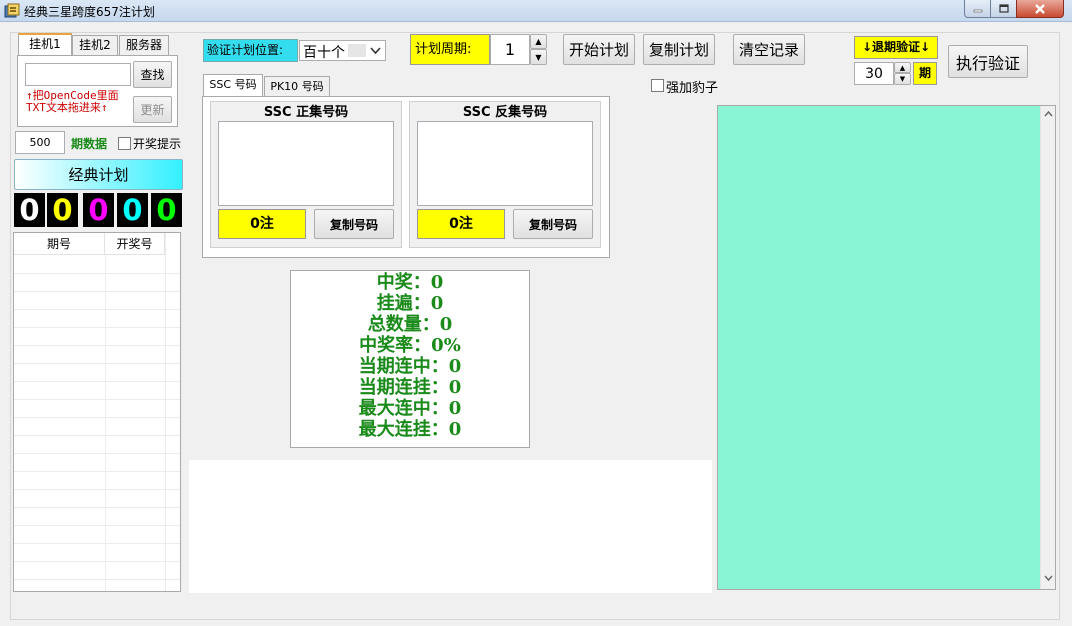 Image resolution: width=1072 pixels, height=626 pixels. What do you see at coordinates (324, 53) in the screenshot?
I see `position-select-value: 百十个` at bounding box center [324, 53].